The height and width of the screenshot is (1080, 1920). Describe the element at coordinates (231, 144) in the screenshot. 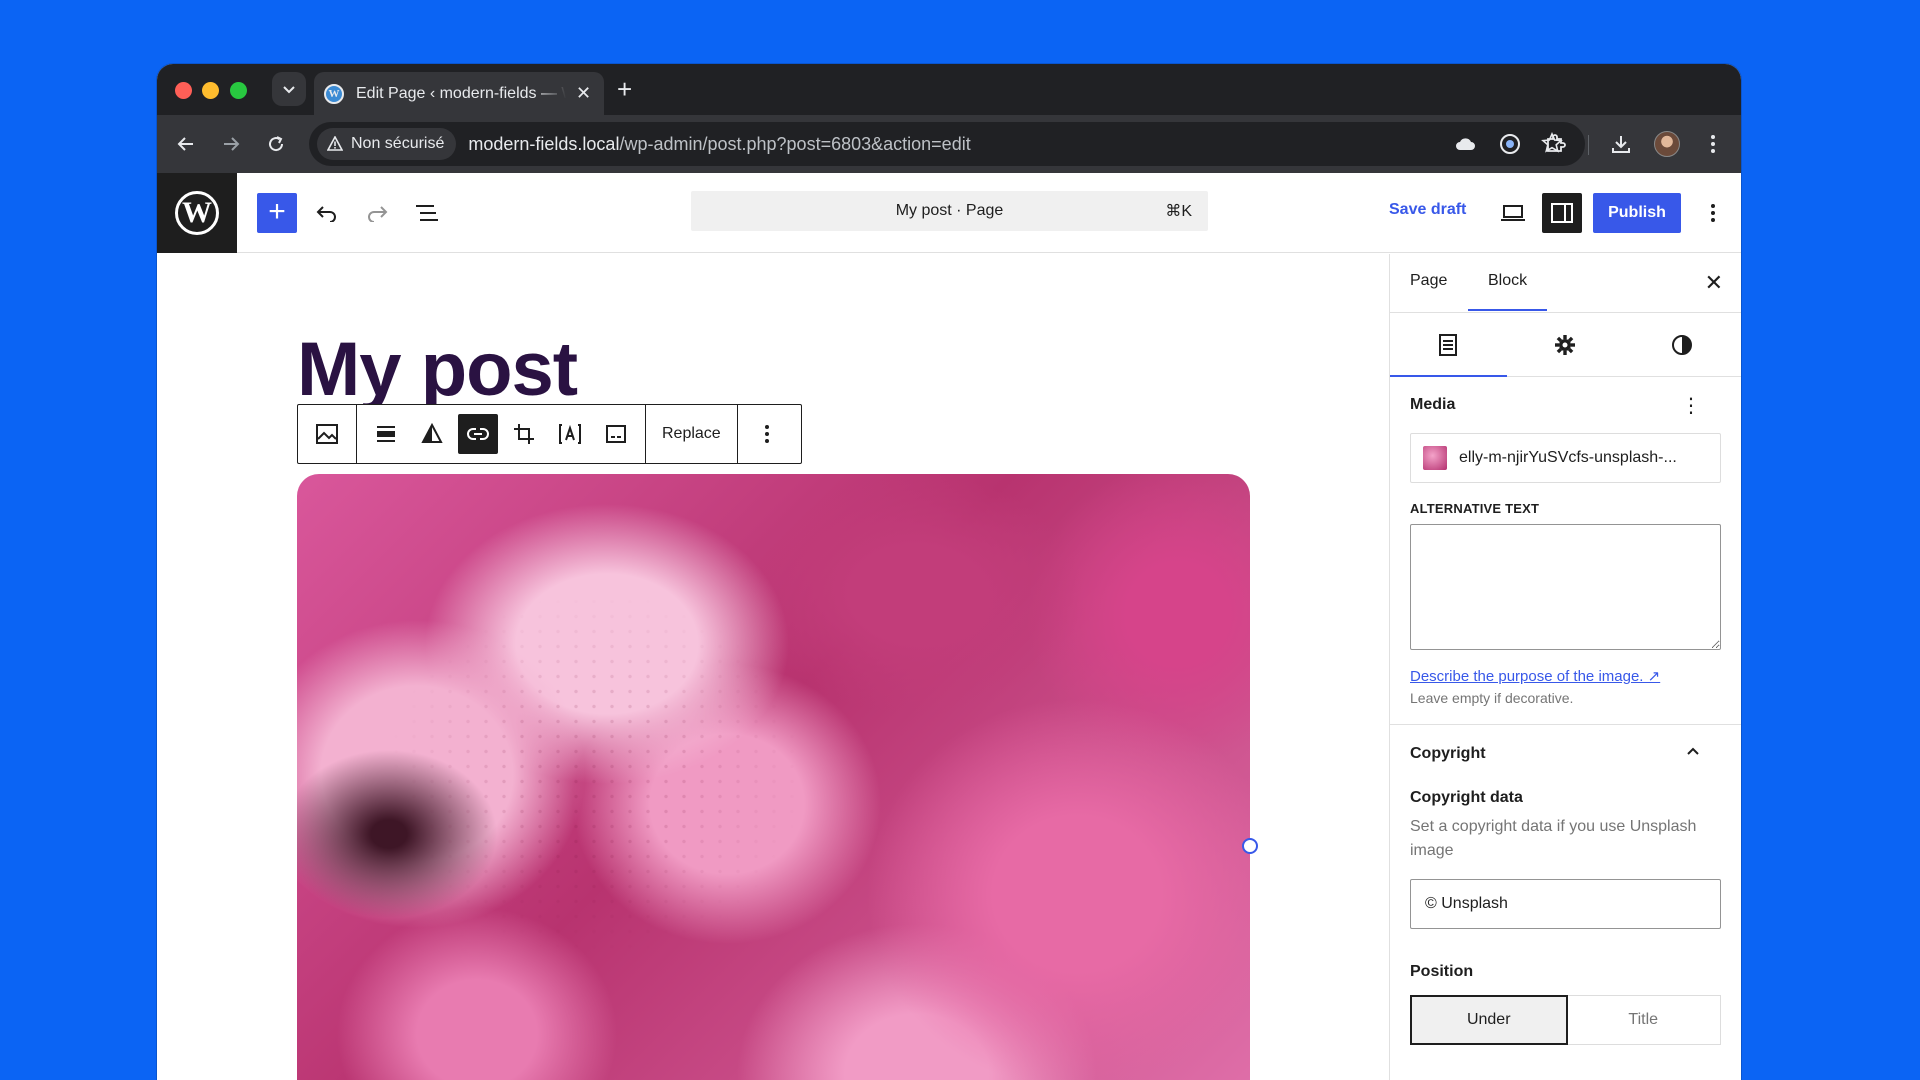

I see `forward-button` at that location.